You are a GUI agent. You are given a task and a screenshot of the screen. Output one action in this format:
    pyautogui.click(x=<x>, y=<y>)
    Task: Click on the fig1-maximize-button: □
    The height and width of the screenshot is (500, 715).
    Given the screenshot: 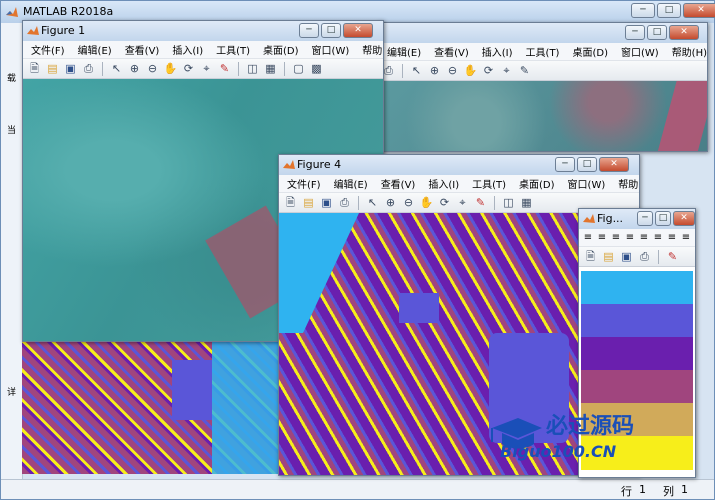 What is the action you would take?
    pyautogui.click(x=331, y=30)
    